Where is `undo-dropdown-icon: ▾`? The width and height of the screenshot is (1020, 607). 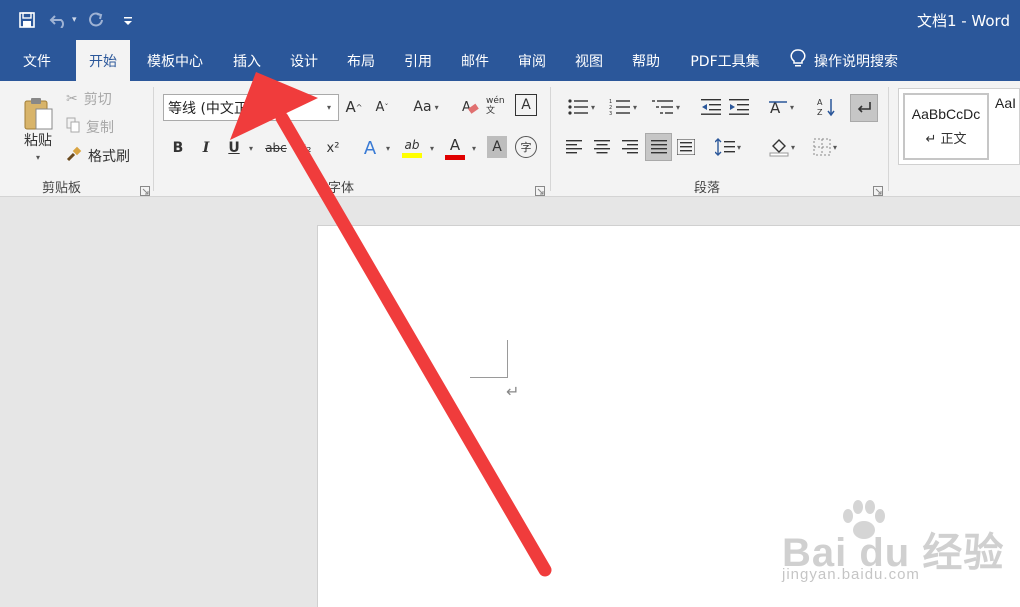 undo-dropdown-icon: ▾ is located at coordinates (74, 20).